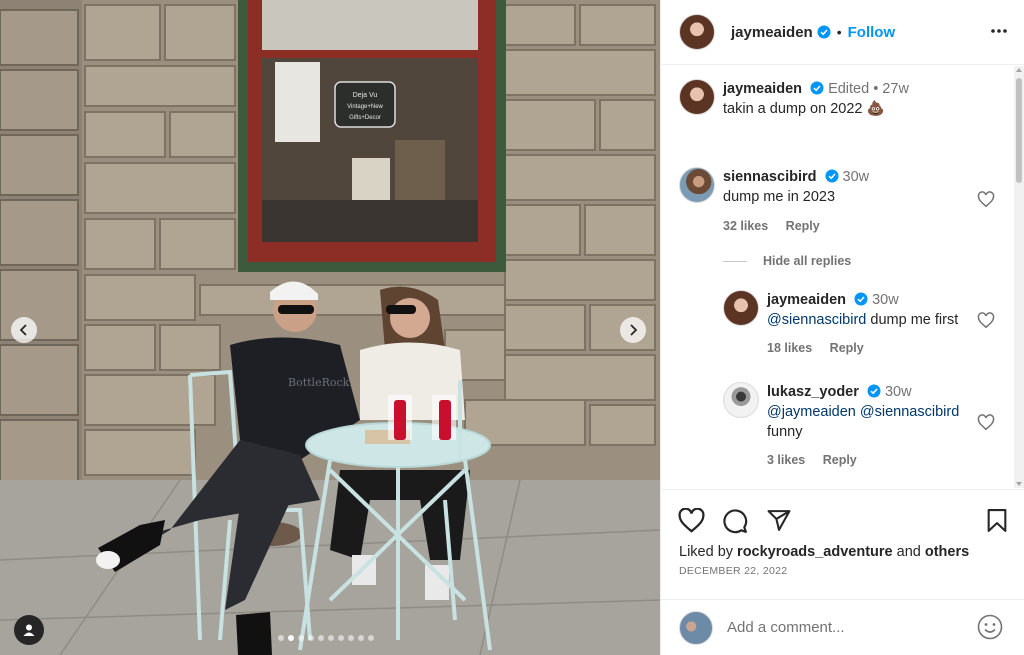  I want to click on share-icon, so click(779, 520).